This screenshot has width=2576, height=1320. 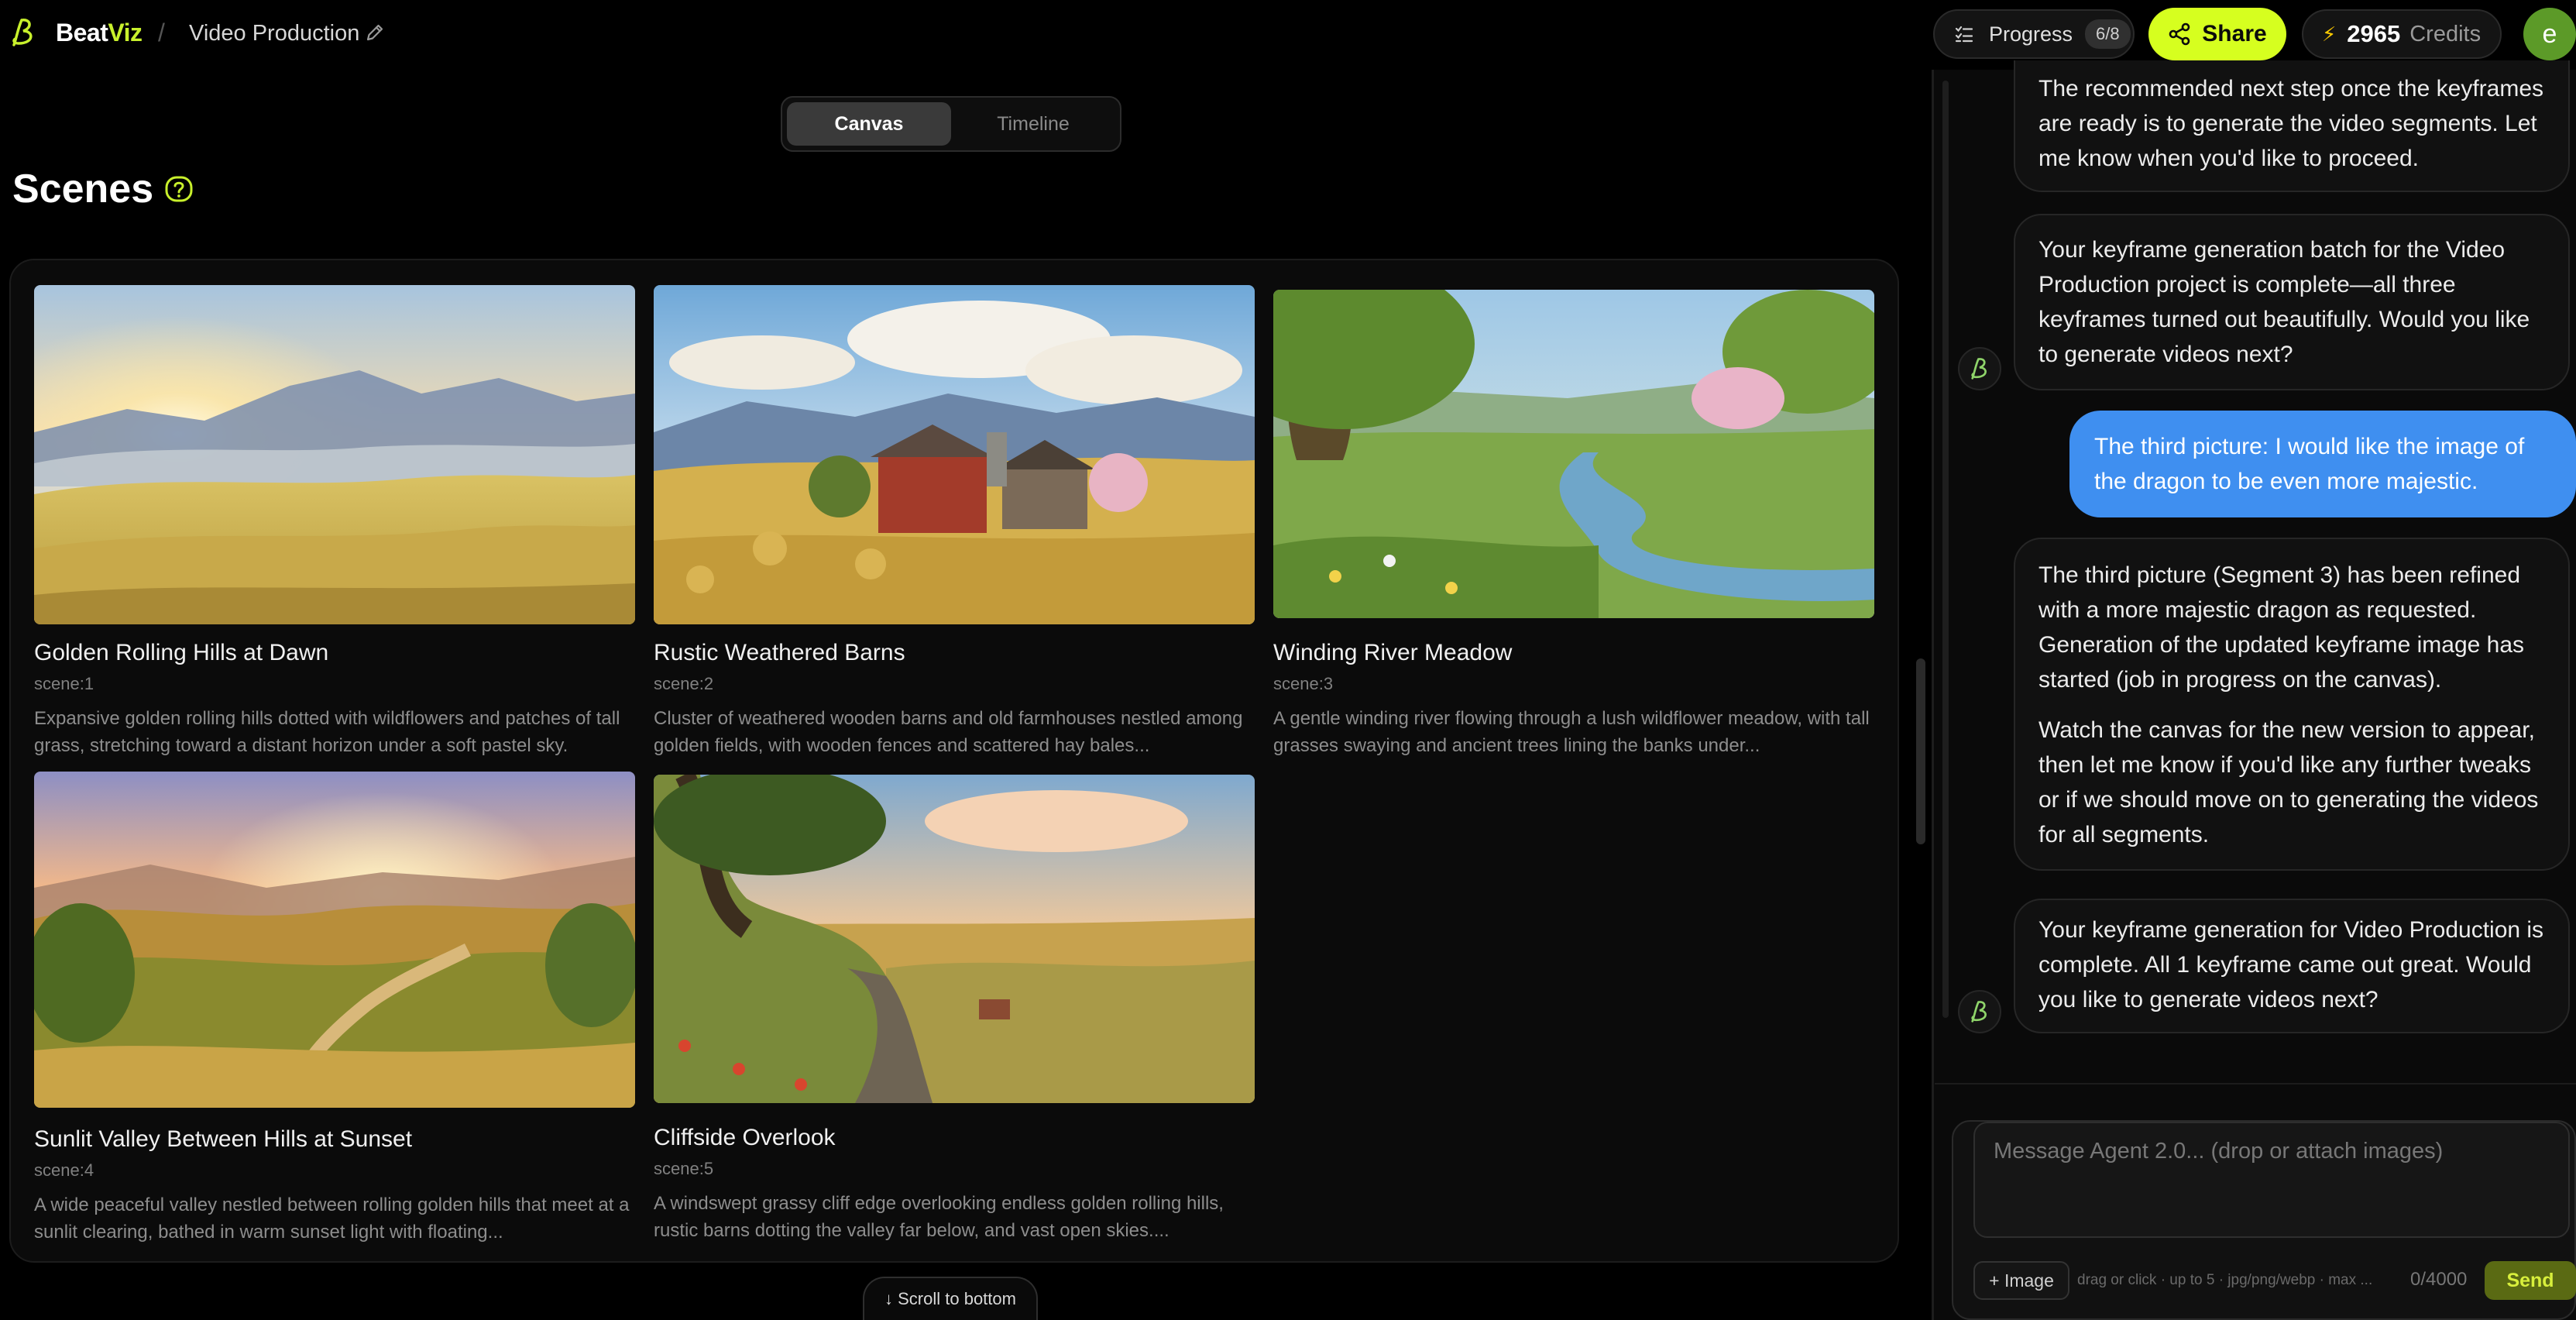 What do you see at coordinates (684, 683) in the screenshot?
I see `scene-id: scene:2` at bounding box center [684, 683].